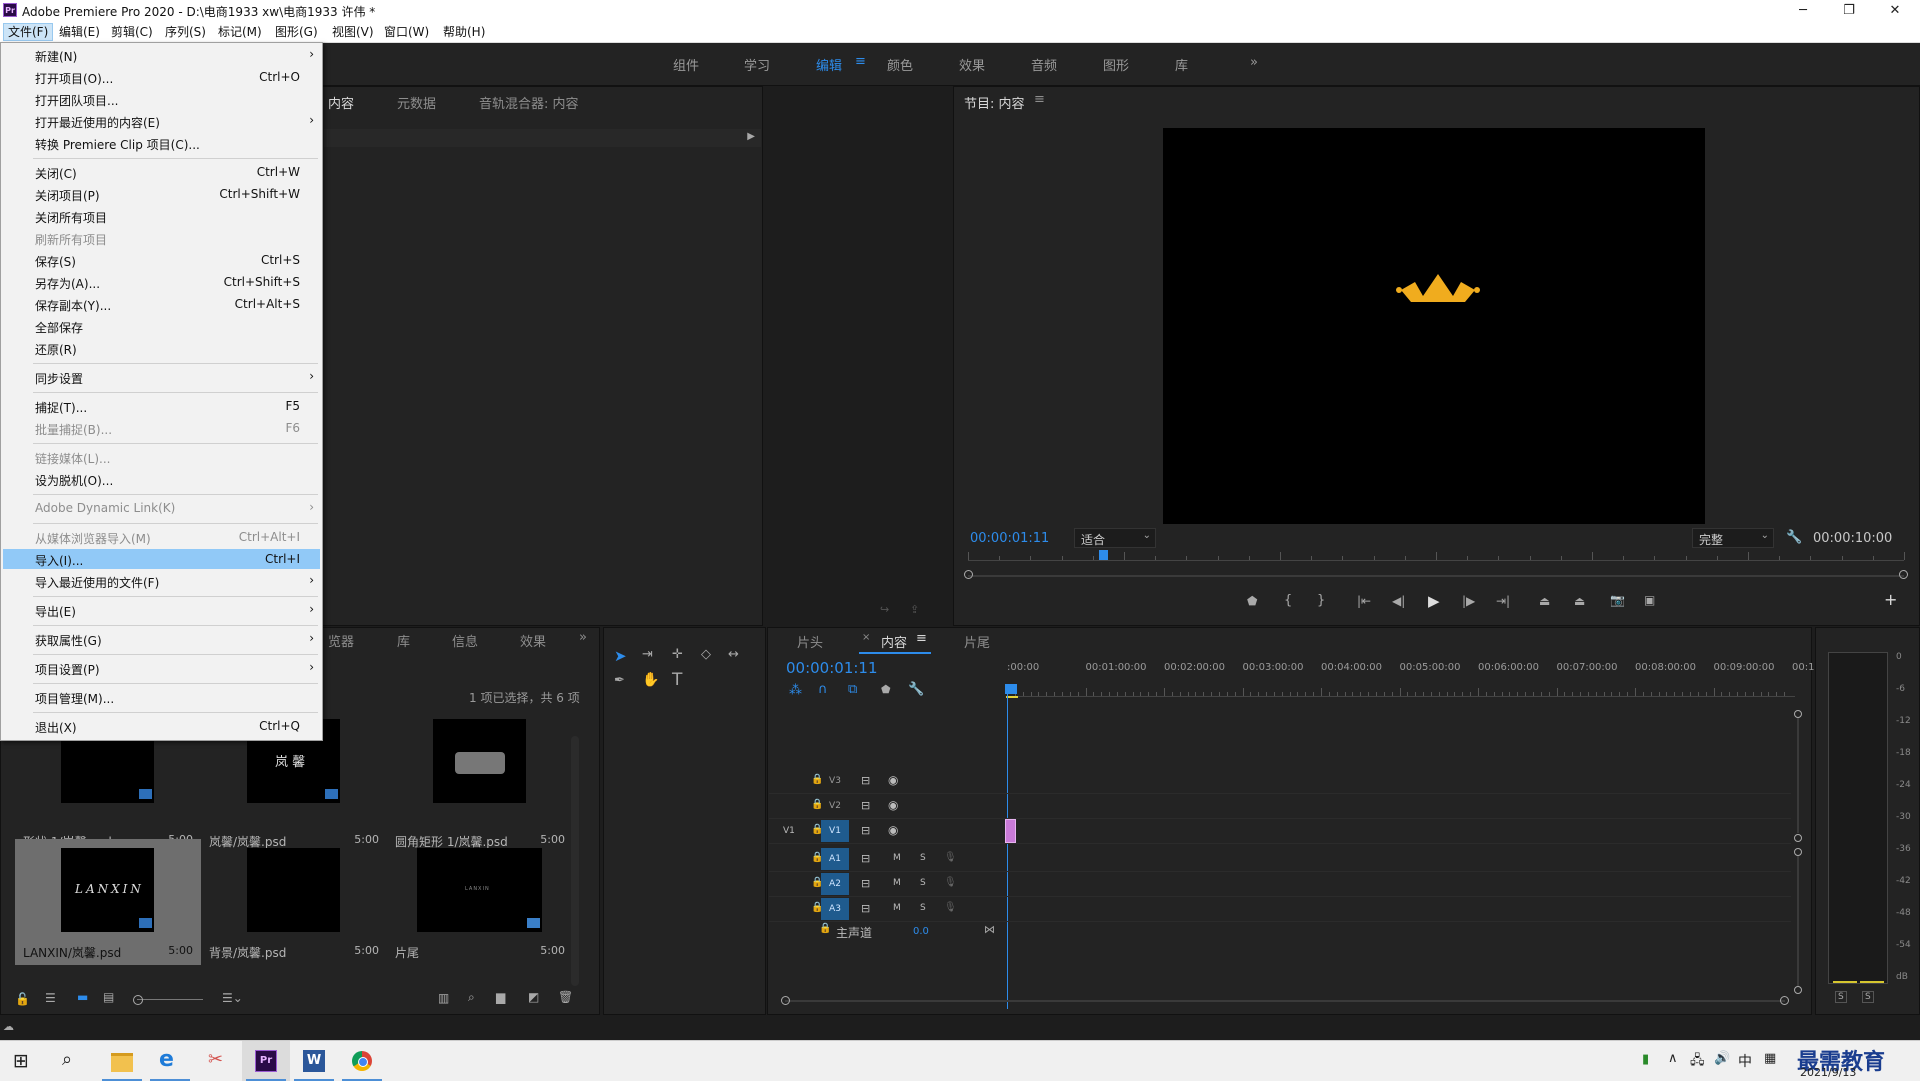 The height and width of the screenshot is (1081, 1920). What do you see at coordinates (1733, 538) in the screenshot?
I see `quality-dropdown: 完整 ⌄` at bounding box center [1733, 538].